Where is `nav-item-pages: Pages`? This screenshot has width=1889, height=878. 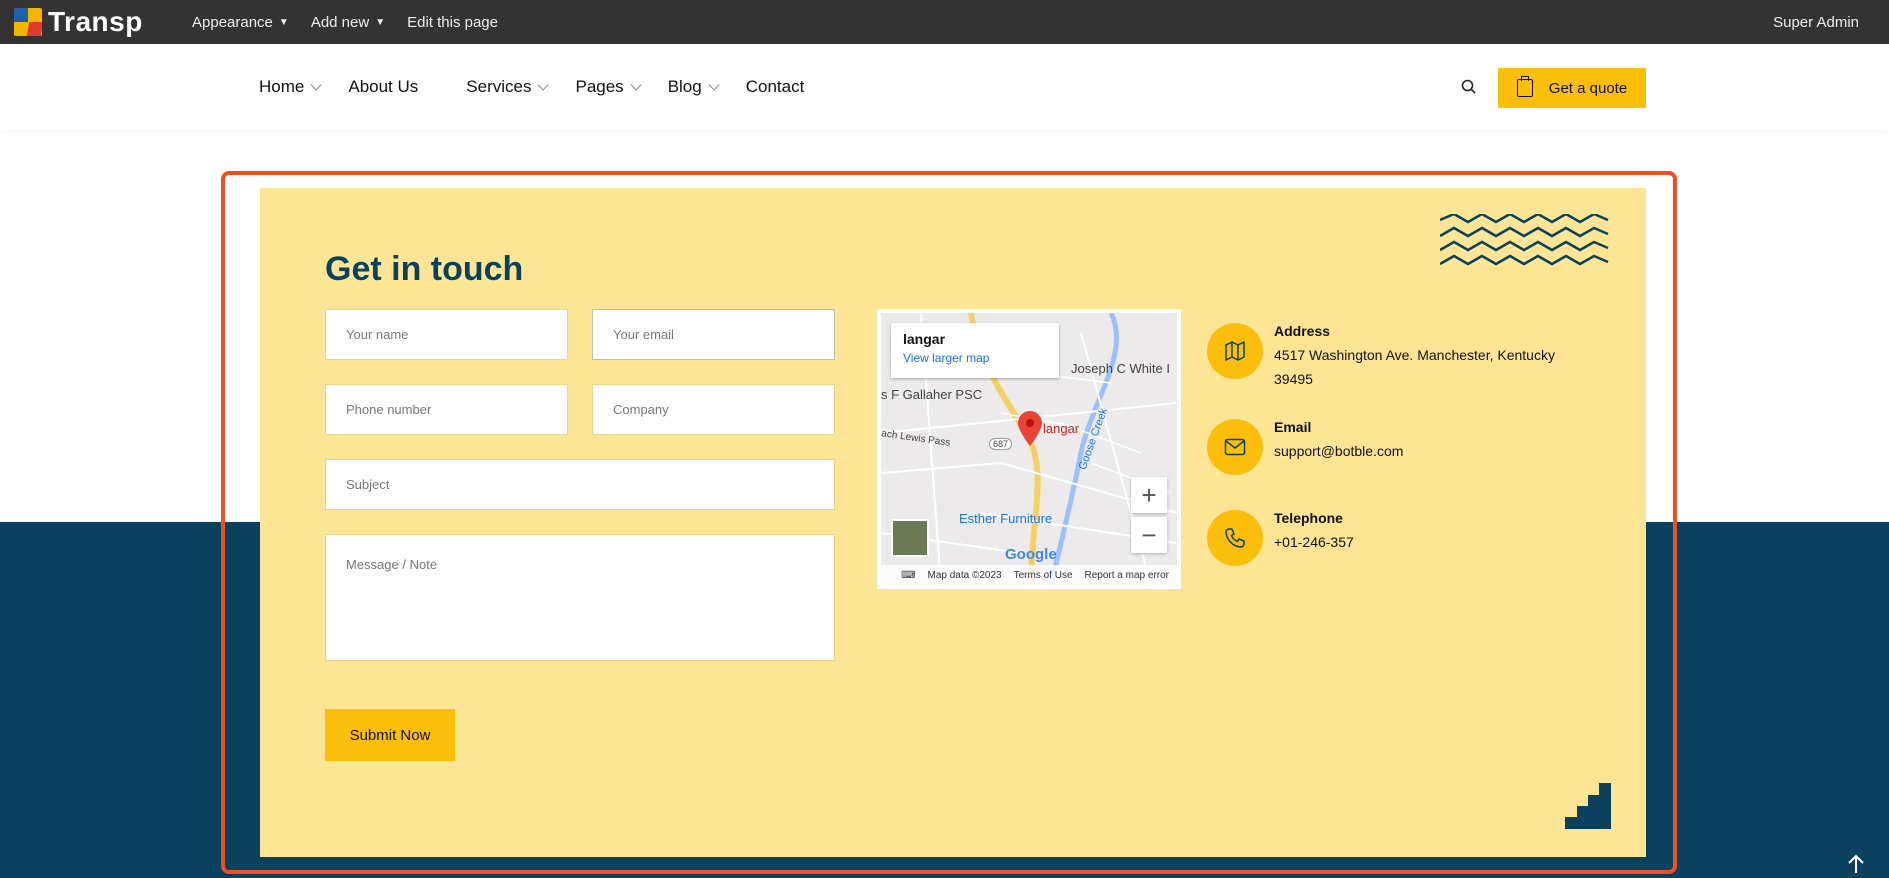 nav-item-pages: Pages is located at coordinates (608, 87).